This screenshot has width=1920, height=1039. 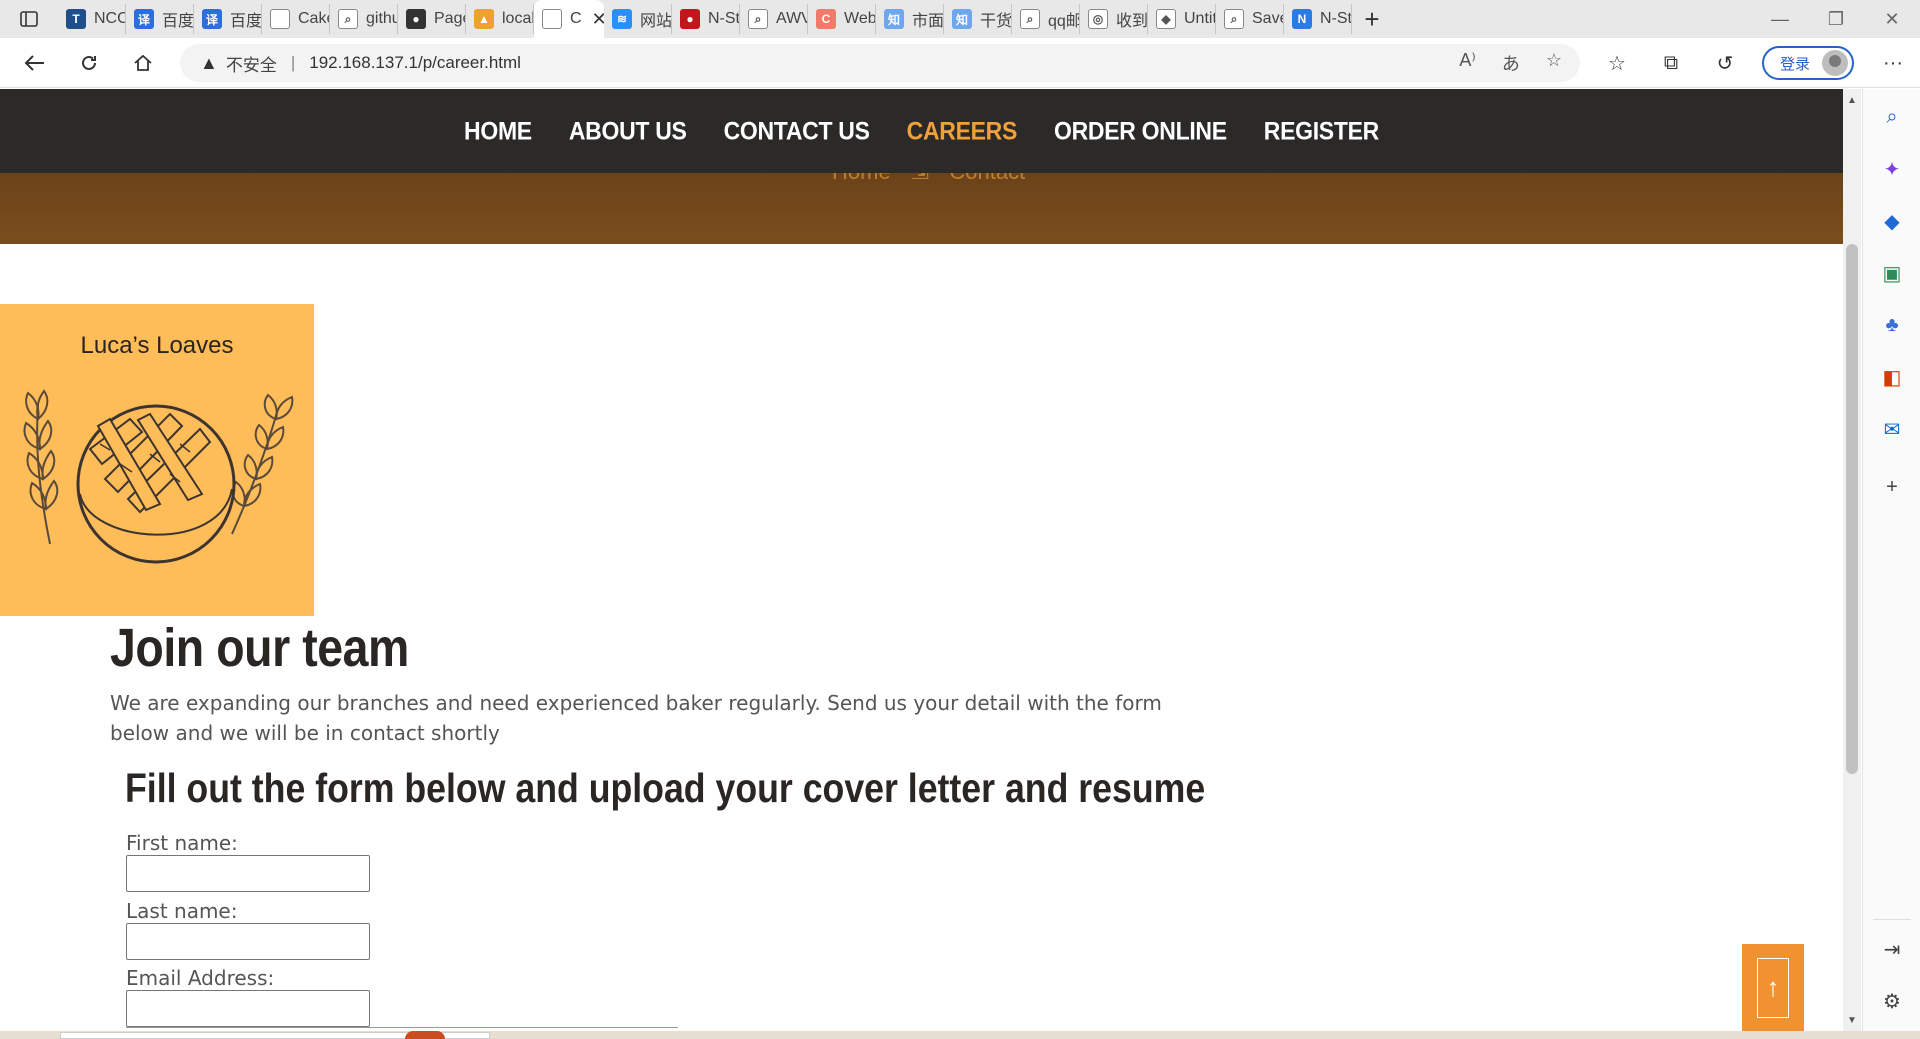 What do you see at coordinates (598, 19) in the screenshot?
I see `close-tab-icon: ✕` at bounding box center [598, 19].